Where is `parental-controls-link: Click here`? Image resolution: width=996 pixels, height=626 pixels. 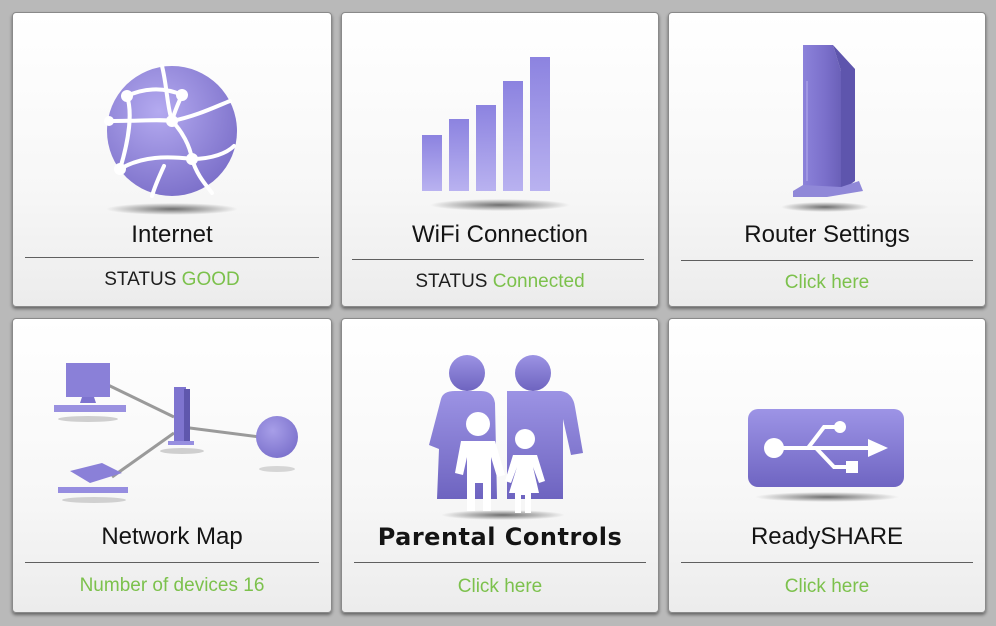
parental-controls-link: Click here is located at coordinates (500, 587).